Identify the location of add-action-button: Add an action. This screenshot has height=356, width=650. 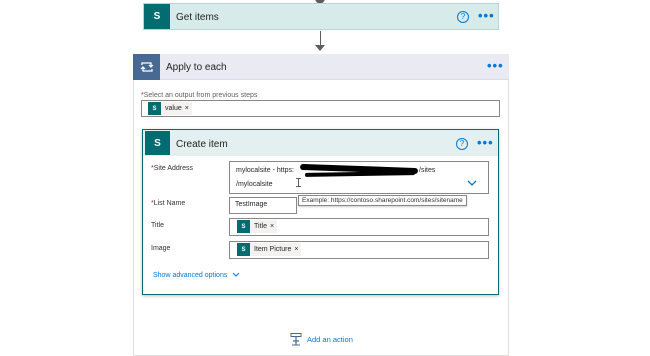
(321, 339).